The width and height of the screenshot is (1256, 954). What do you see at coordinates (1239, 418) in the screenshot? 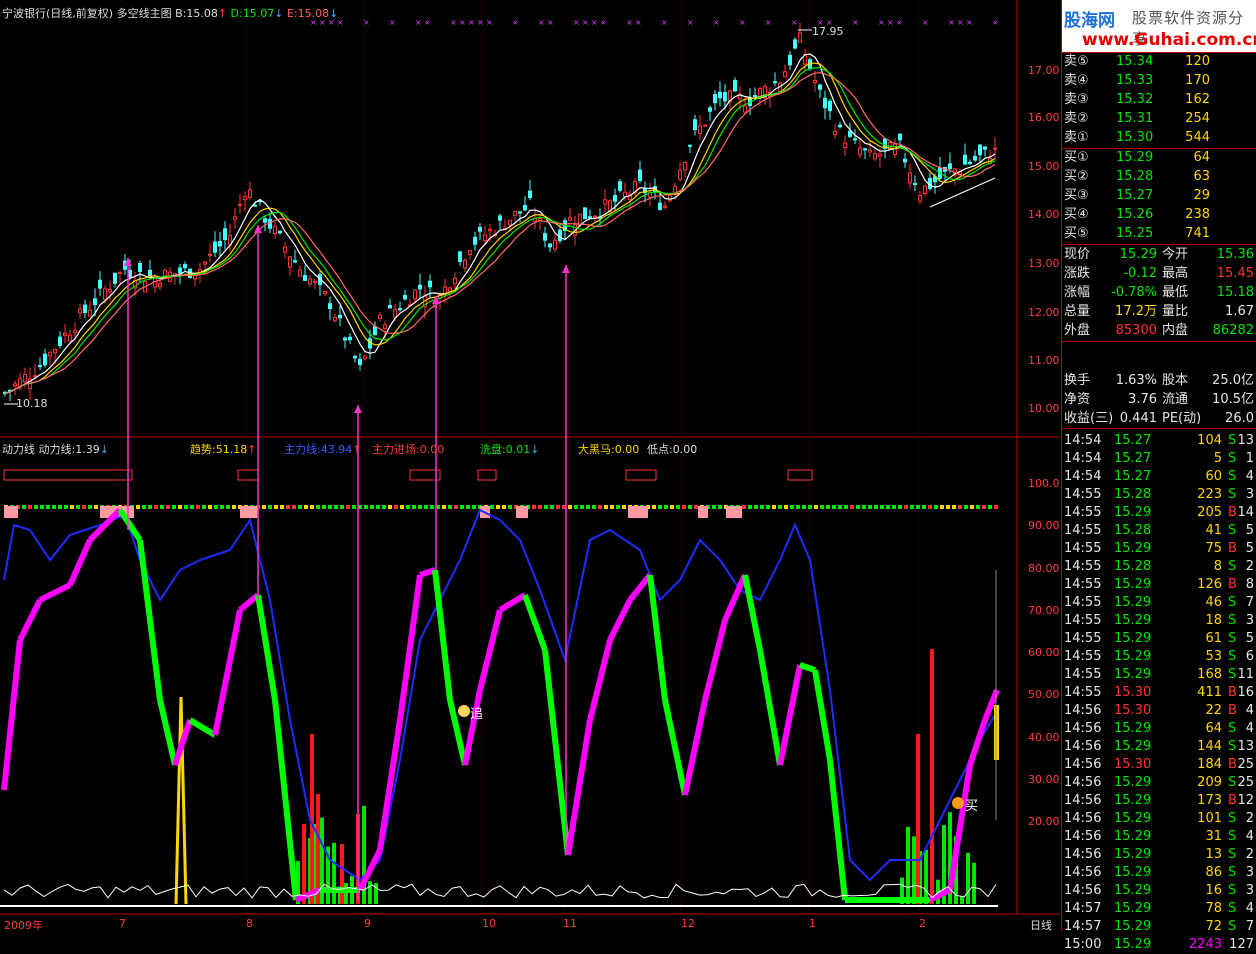
I see `finance-value: 26.0` at bounding box center [1239, 418].